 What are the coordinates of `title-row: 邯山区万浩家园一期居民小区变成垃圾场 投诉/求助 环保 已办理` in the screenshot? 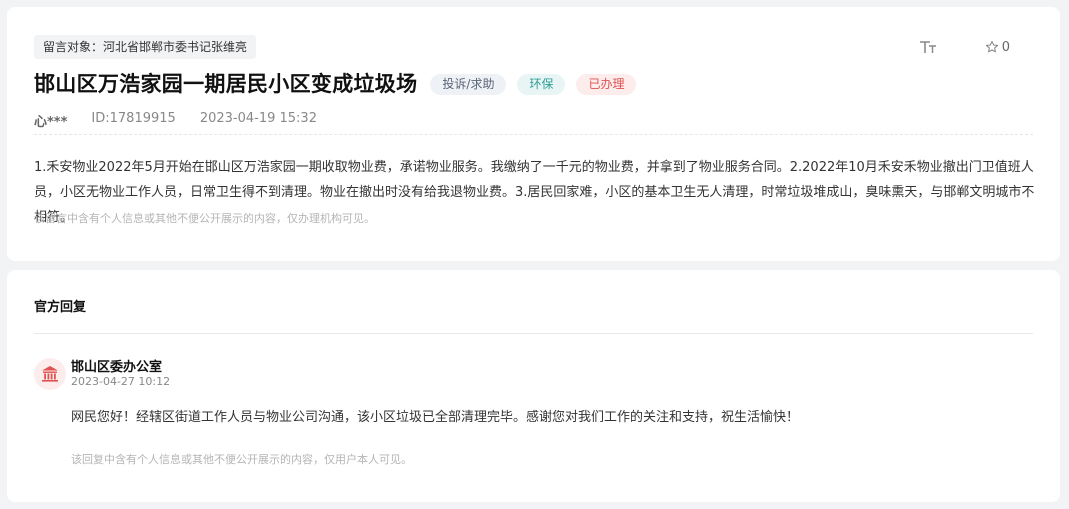 It's located at (335, 84).